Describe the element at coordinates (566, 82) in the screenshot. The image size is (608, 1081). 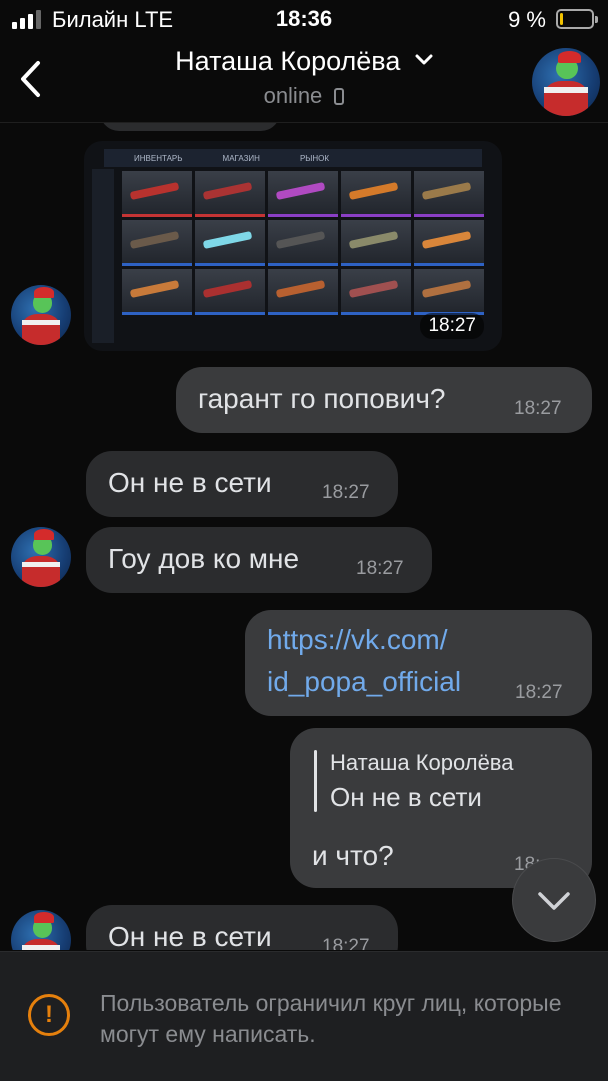
I see `contact-avatar` at that location.